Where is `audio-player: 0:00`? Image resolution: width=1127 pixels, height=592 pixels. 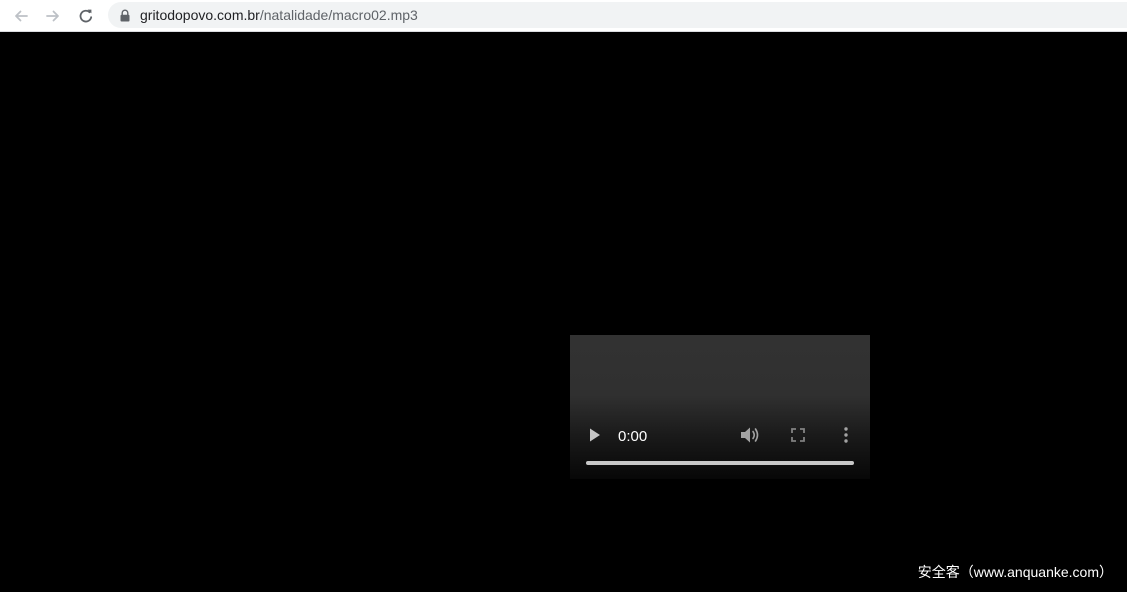 audio-player: 0:00 is located at coordinates (720, 407).